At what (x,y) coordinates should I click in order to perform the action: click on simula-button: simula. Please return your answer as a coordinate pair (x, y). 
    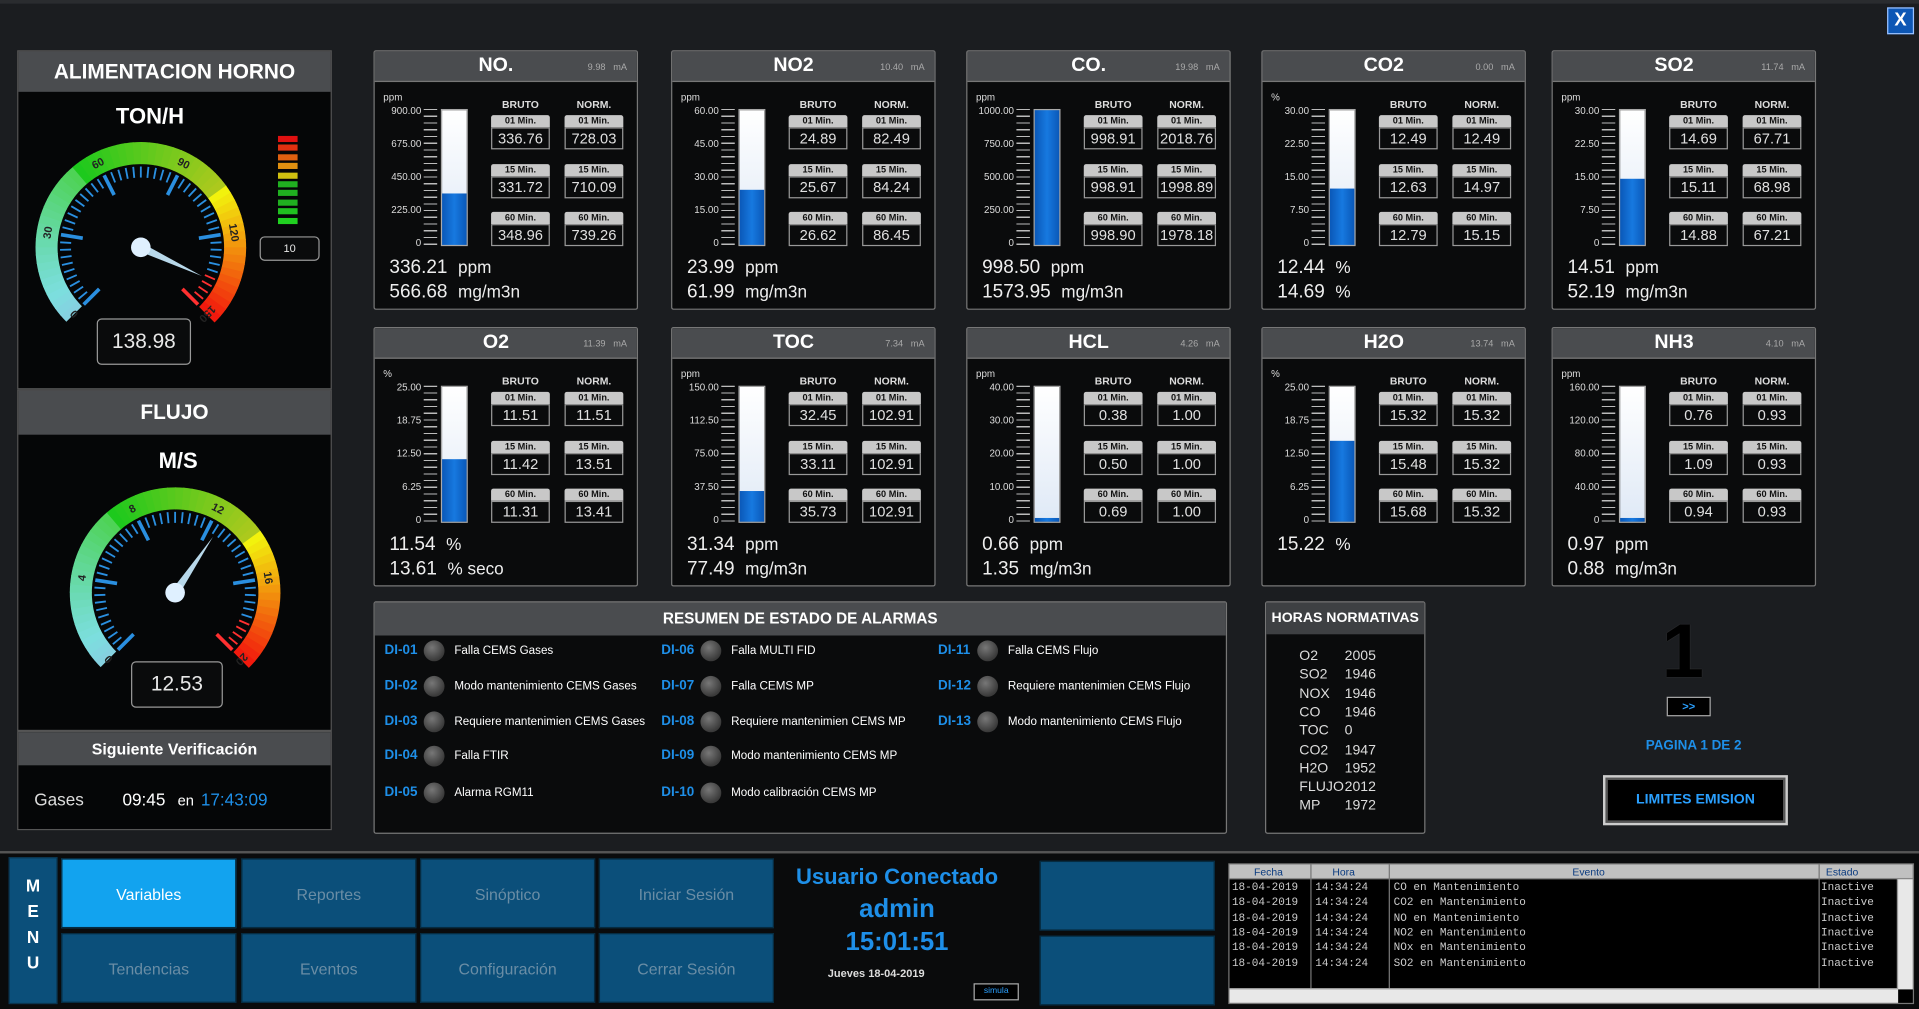
    Looking at the image, I should click on (996, 992).